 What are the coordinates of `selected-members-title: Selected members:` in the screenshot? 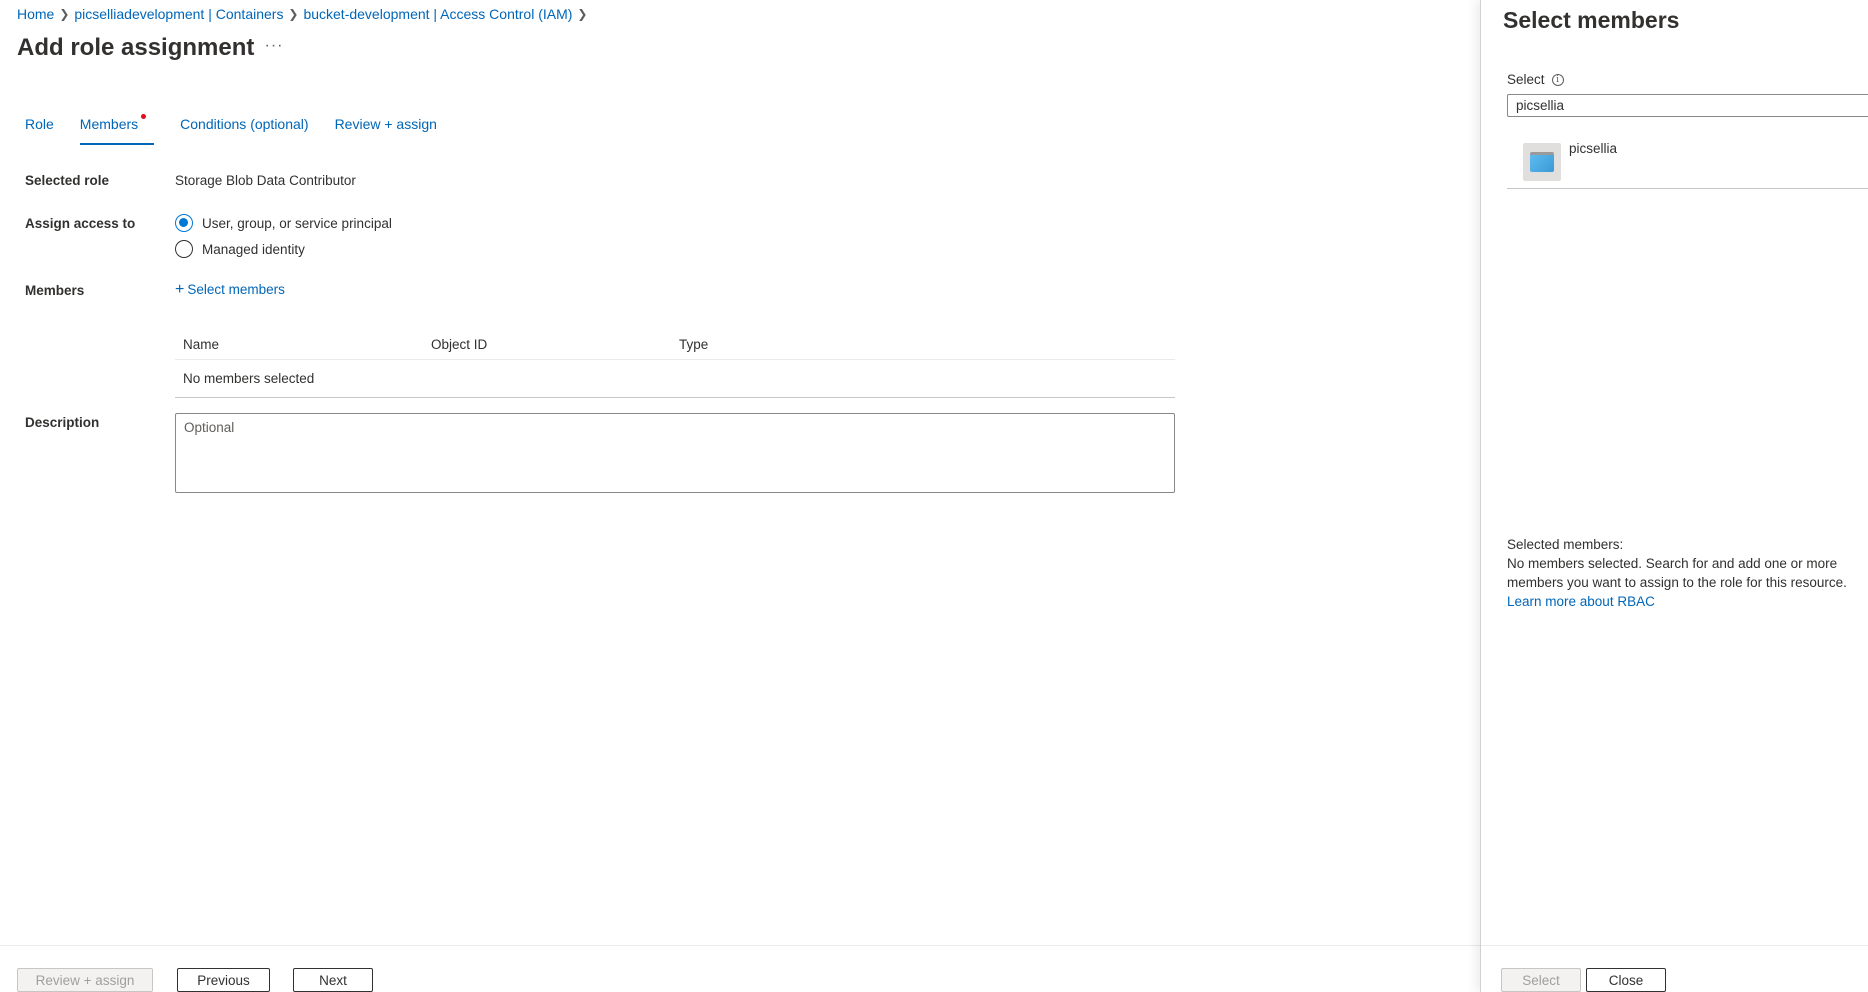 It's located at (1565, 544).